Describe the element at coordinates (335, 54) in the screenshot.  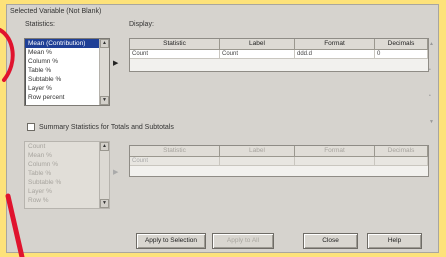
I see `table-cell: ddd.d` at that location.